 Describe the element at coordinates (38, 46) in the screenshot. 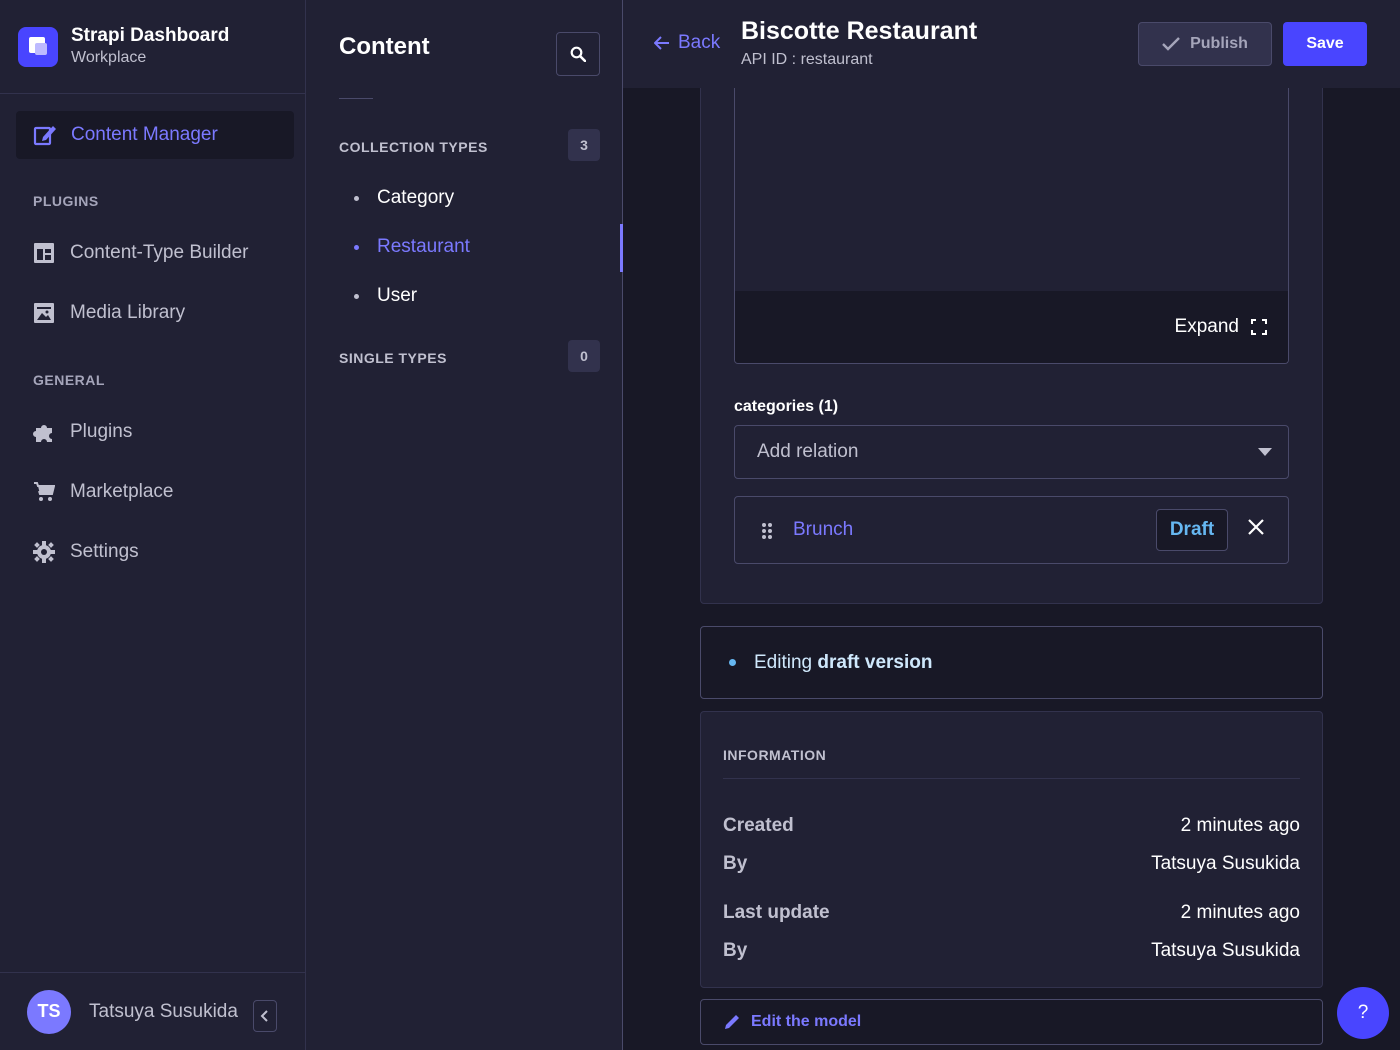

I see `strapi-logo-icon` at that location.